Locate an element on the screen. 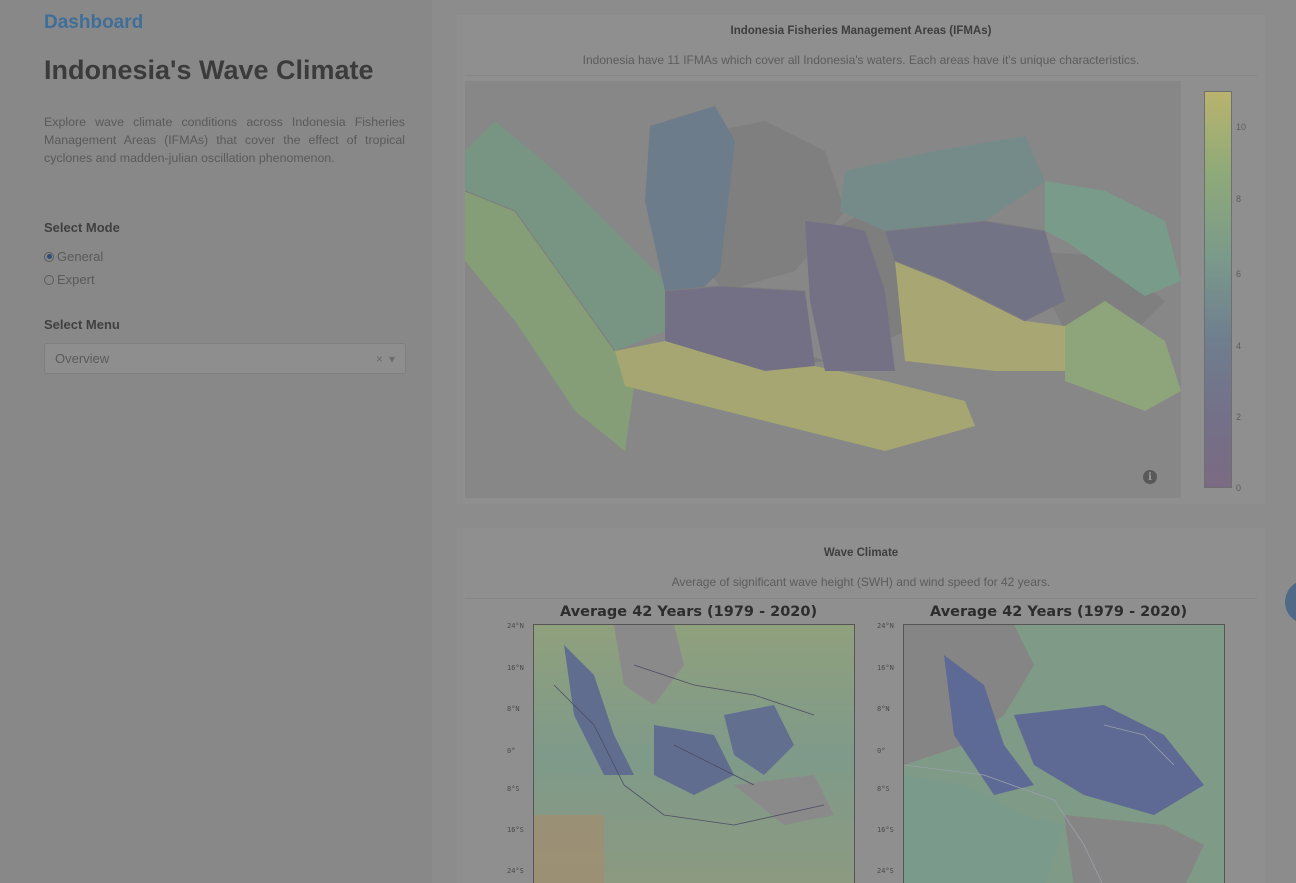 The width and height of the screenshot is (1296, 883). swh-plot-title: Average 42 Years (1979 - 2020) is located at coordinates (689, 612).